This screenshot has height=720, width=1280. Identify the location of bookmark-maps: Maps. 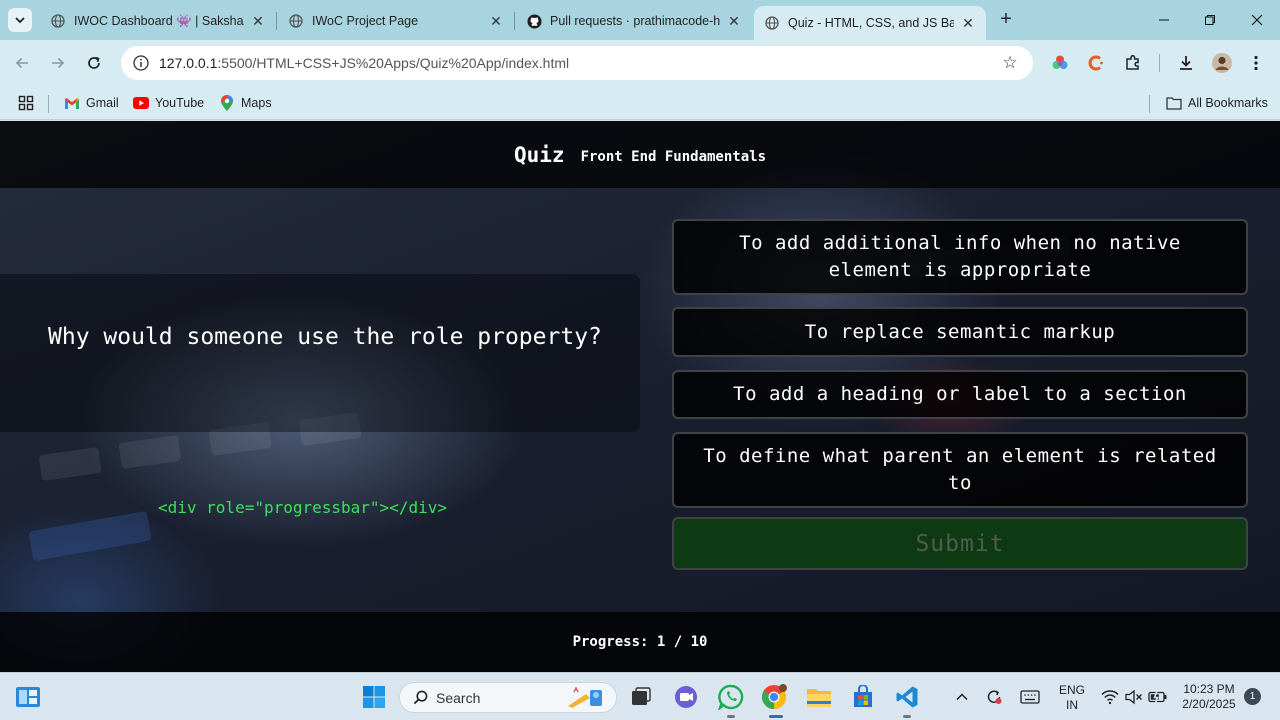
(245, 103).